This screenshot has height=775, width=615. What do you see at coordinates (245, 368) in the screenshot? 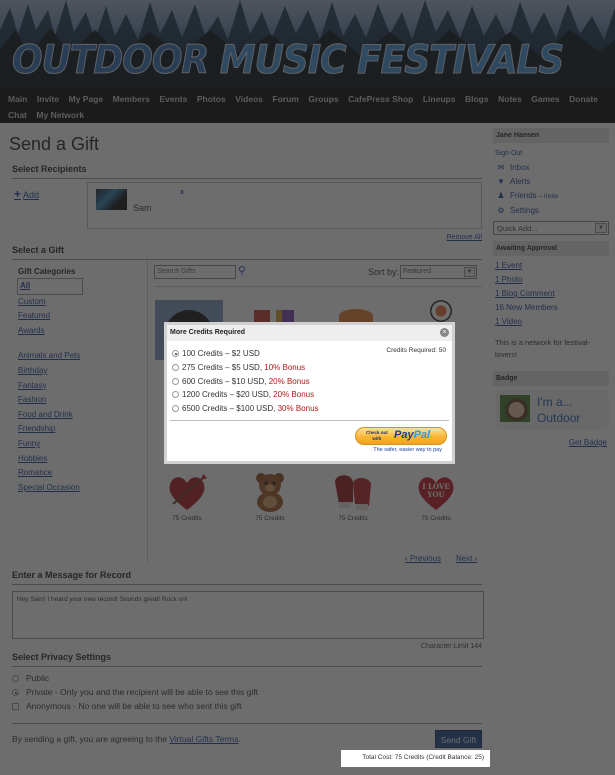
I see `credit-option: 275 Credits – $5 USD, 10% Bonus` at bounding box center [245, 368].